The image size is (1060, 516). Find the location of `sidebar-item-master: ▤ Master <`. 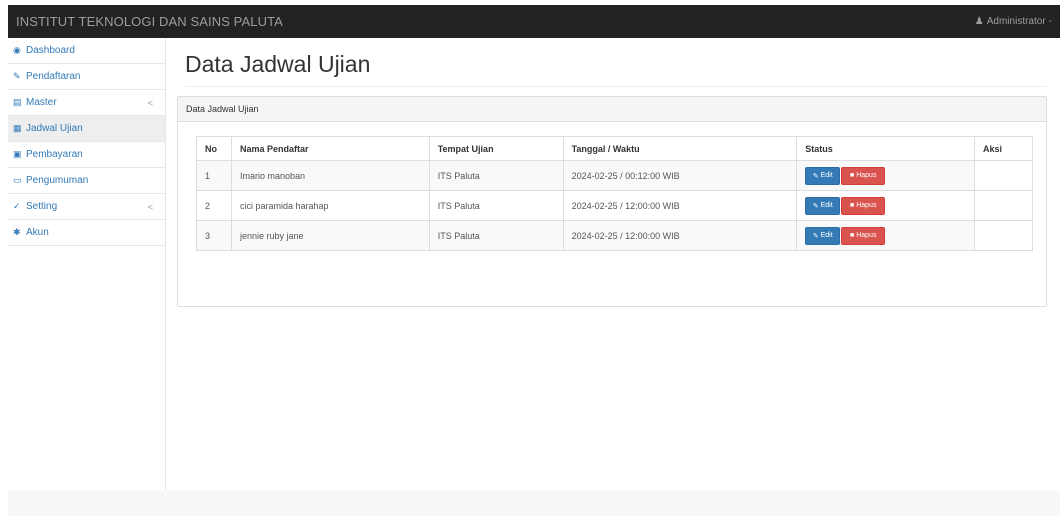

sidebar-item-master: ▤ Master < is located at coordinates (86, 103).